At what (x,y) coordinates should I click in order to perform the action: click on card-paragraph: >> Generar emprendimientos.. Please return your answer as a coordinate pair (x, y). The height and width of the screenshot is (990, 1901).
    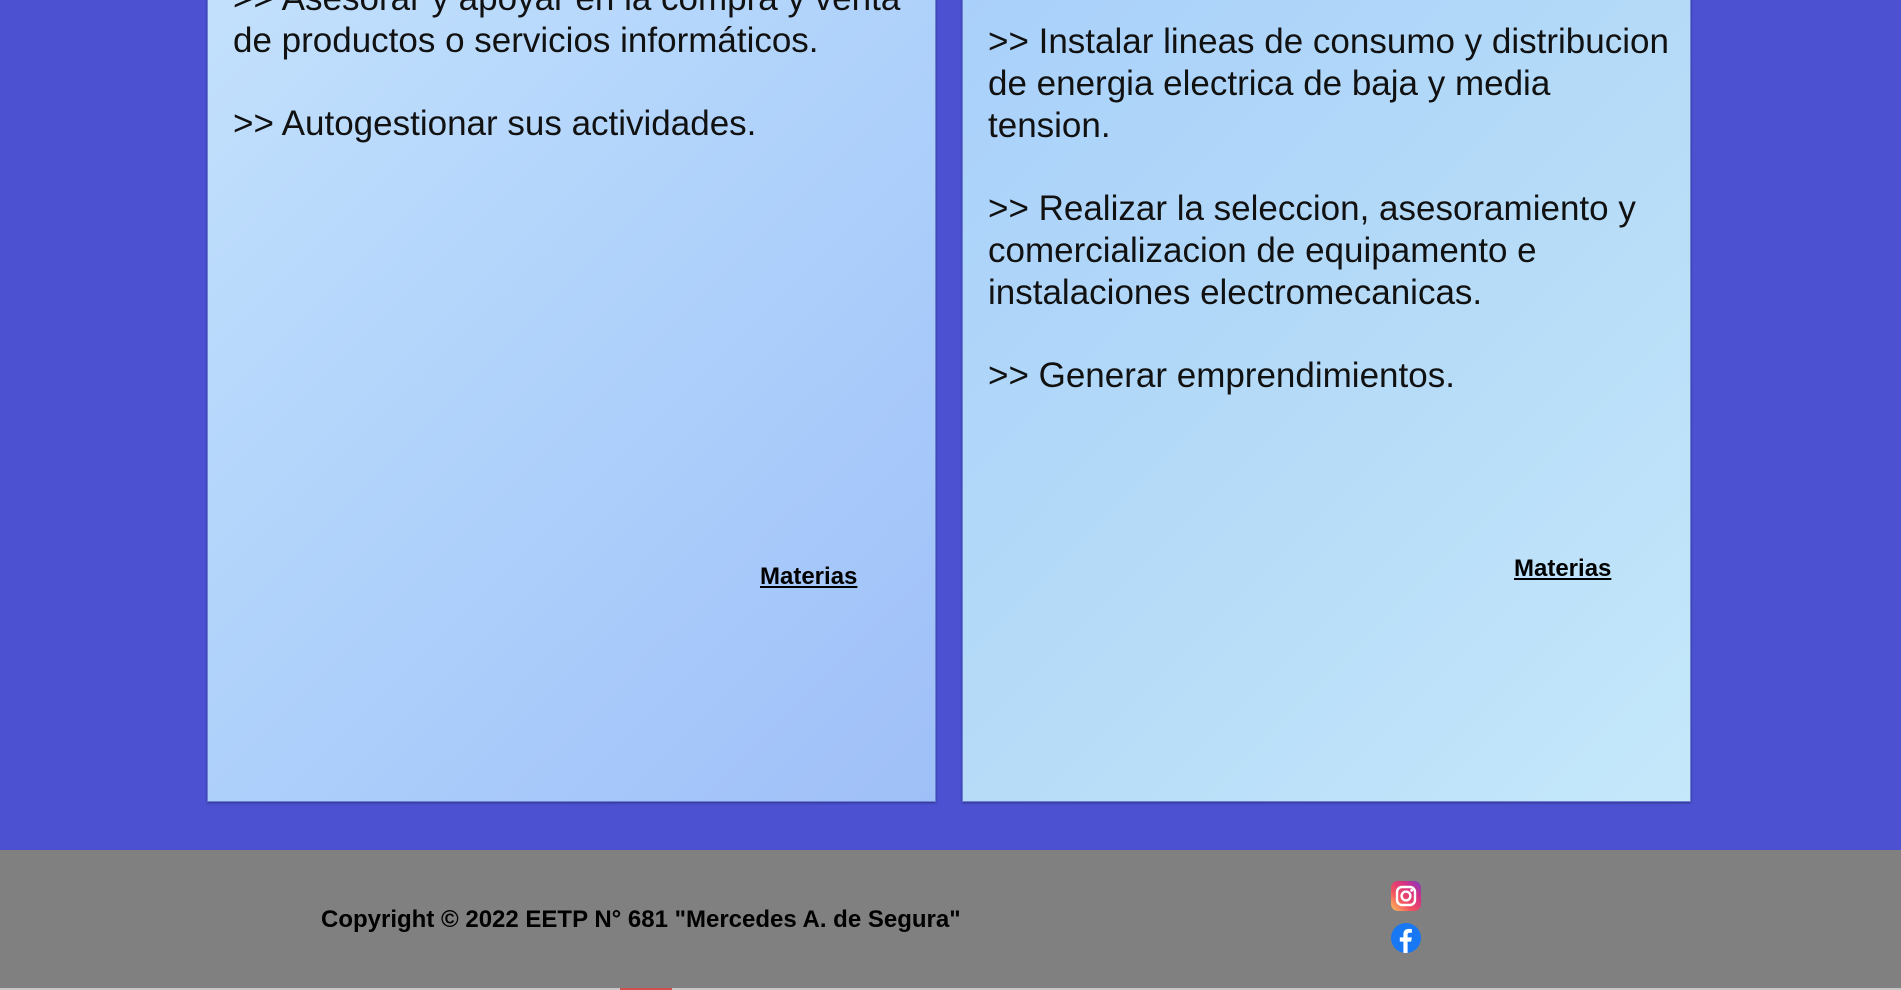
    Looking at the image, I should click on (1221, 375).